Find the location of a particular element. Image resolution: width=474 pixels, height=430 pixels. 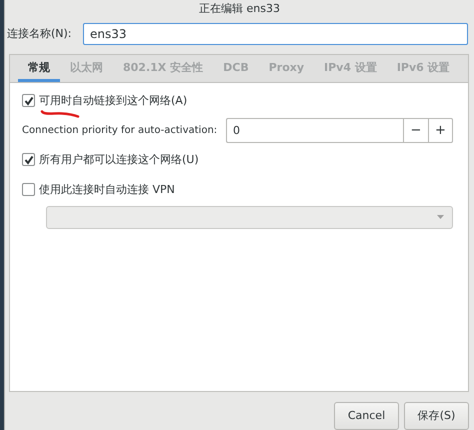

field-label: 连接名称(N): is located at coordinates (40, 34).